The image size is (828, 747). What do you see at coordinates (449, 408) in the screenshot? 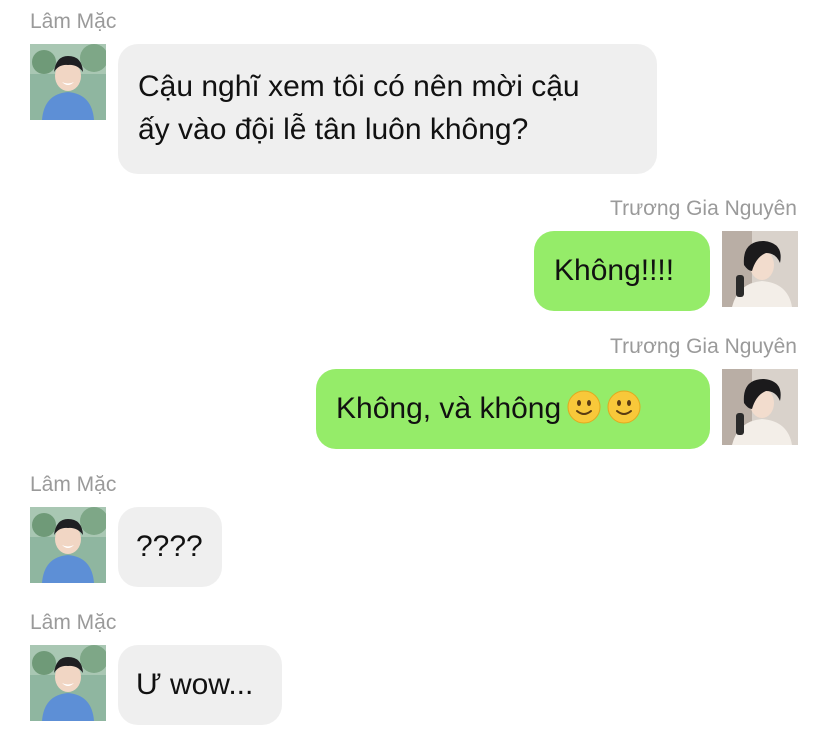
I see `message-text: Không, và không` at bounding box center [449, 408].